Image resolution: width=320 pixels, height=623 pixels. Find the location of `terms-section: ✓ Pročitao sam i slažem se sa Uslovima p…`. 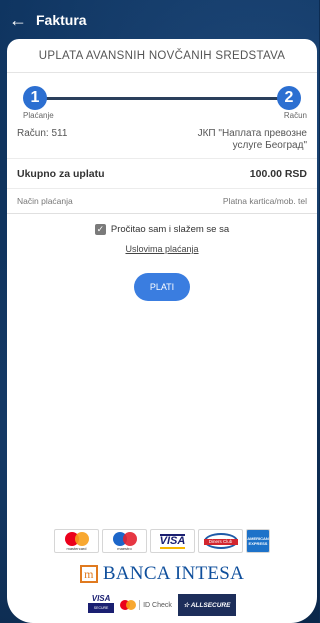

terms-section: ✓ Pročitao sam i slažem se sa Uslovima p… is located at coordinates (162, 239).